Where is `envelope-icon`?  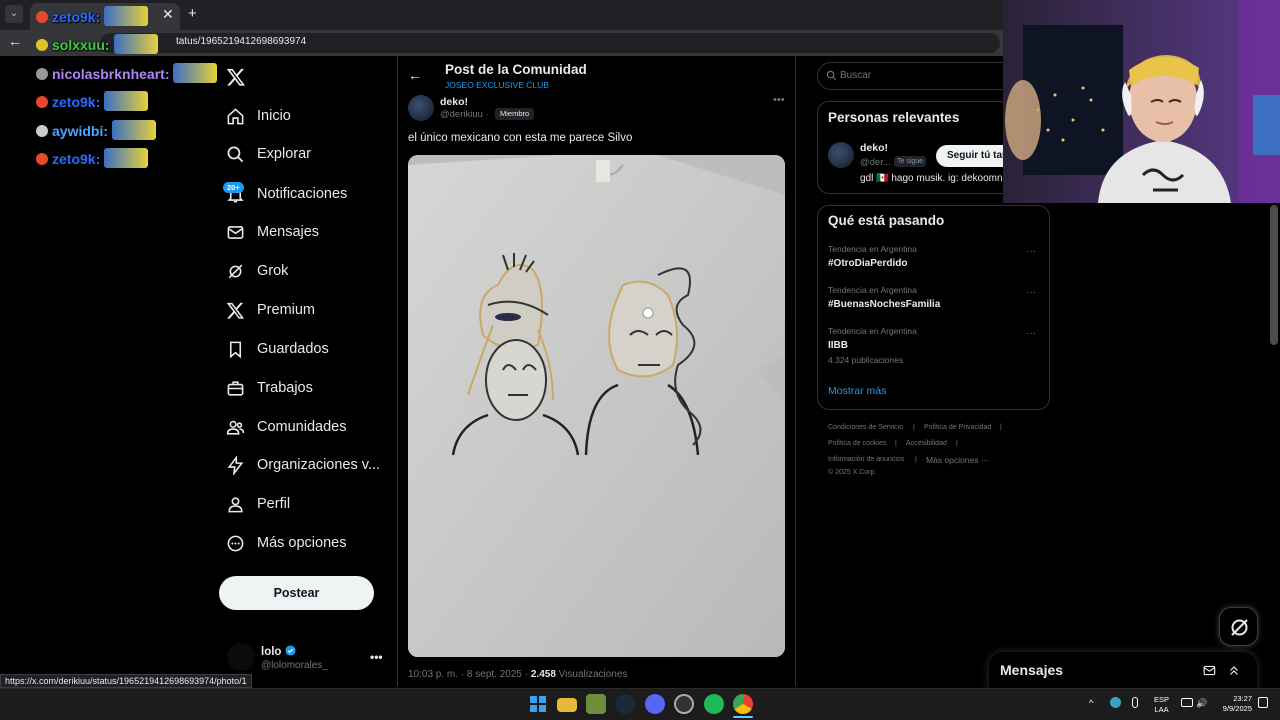 envelope-icon is located at coordinates (235, 232).